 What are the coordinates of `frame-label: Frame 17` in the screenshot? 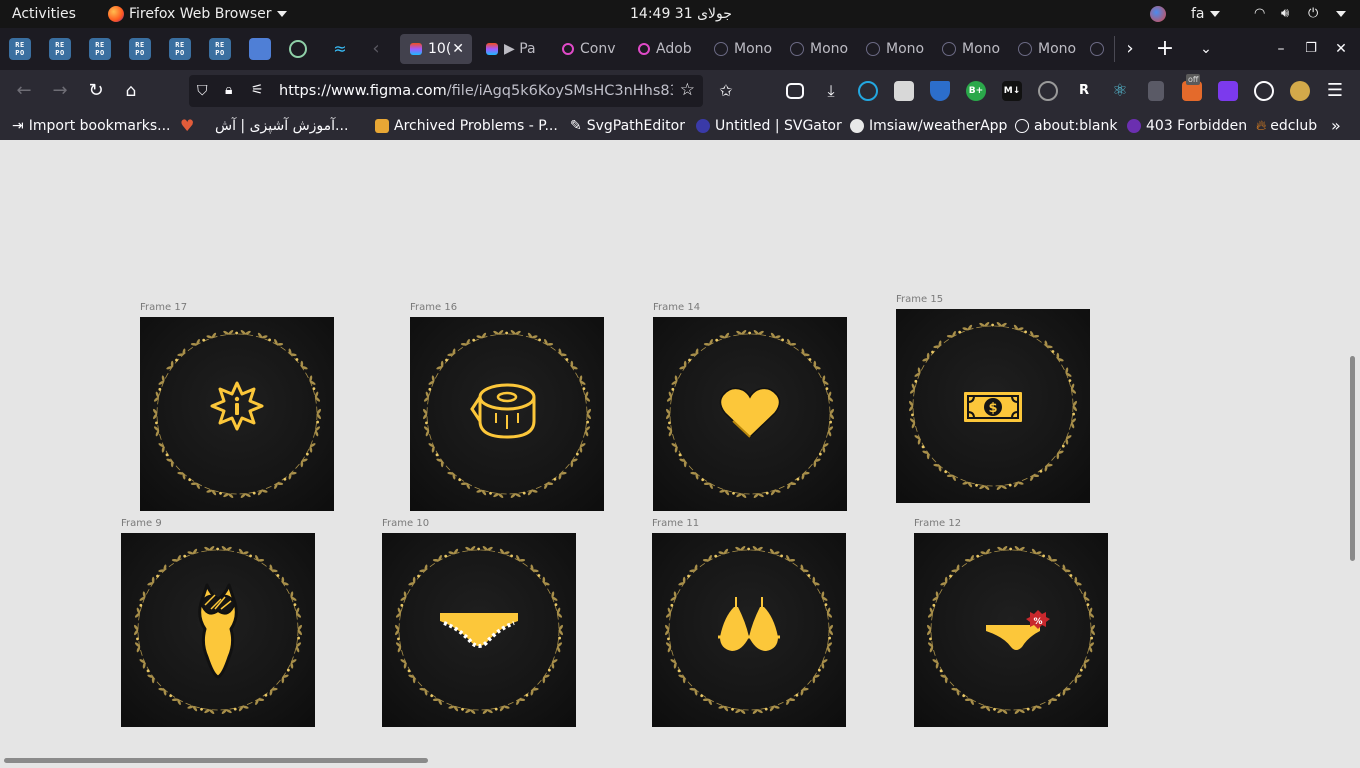 It's located at (163, 307).